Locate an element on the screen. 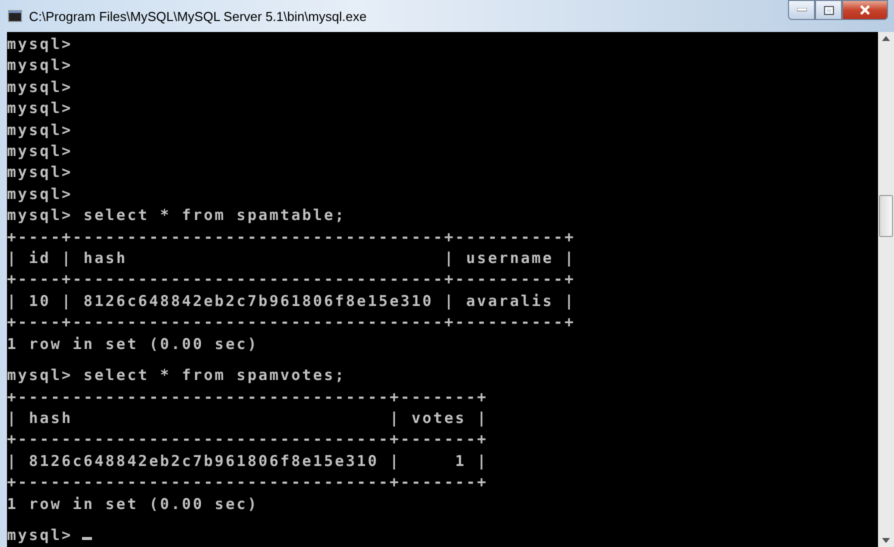 Image resolution: width=894 pixels, height=547 pixels. console-line: mysql> select * from spamtable; is located at coordinates (176, 215).